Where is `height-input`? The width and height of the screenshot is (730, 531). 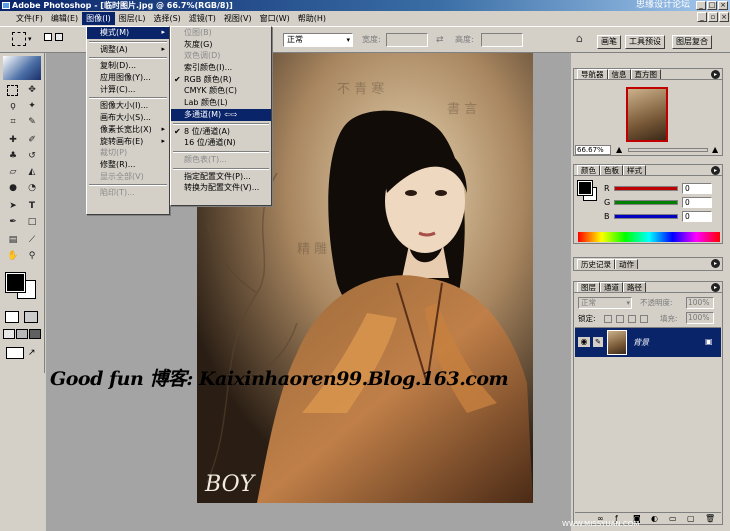 height-input is located at coordinates (502, 40).